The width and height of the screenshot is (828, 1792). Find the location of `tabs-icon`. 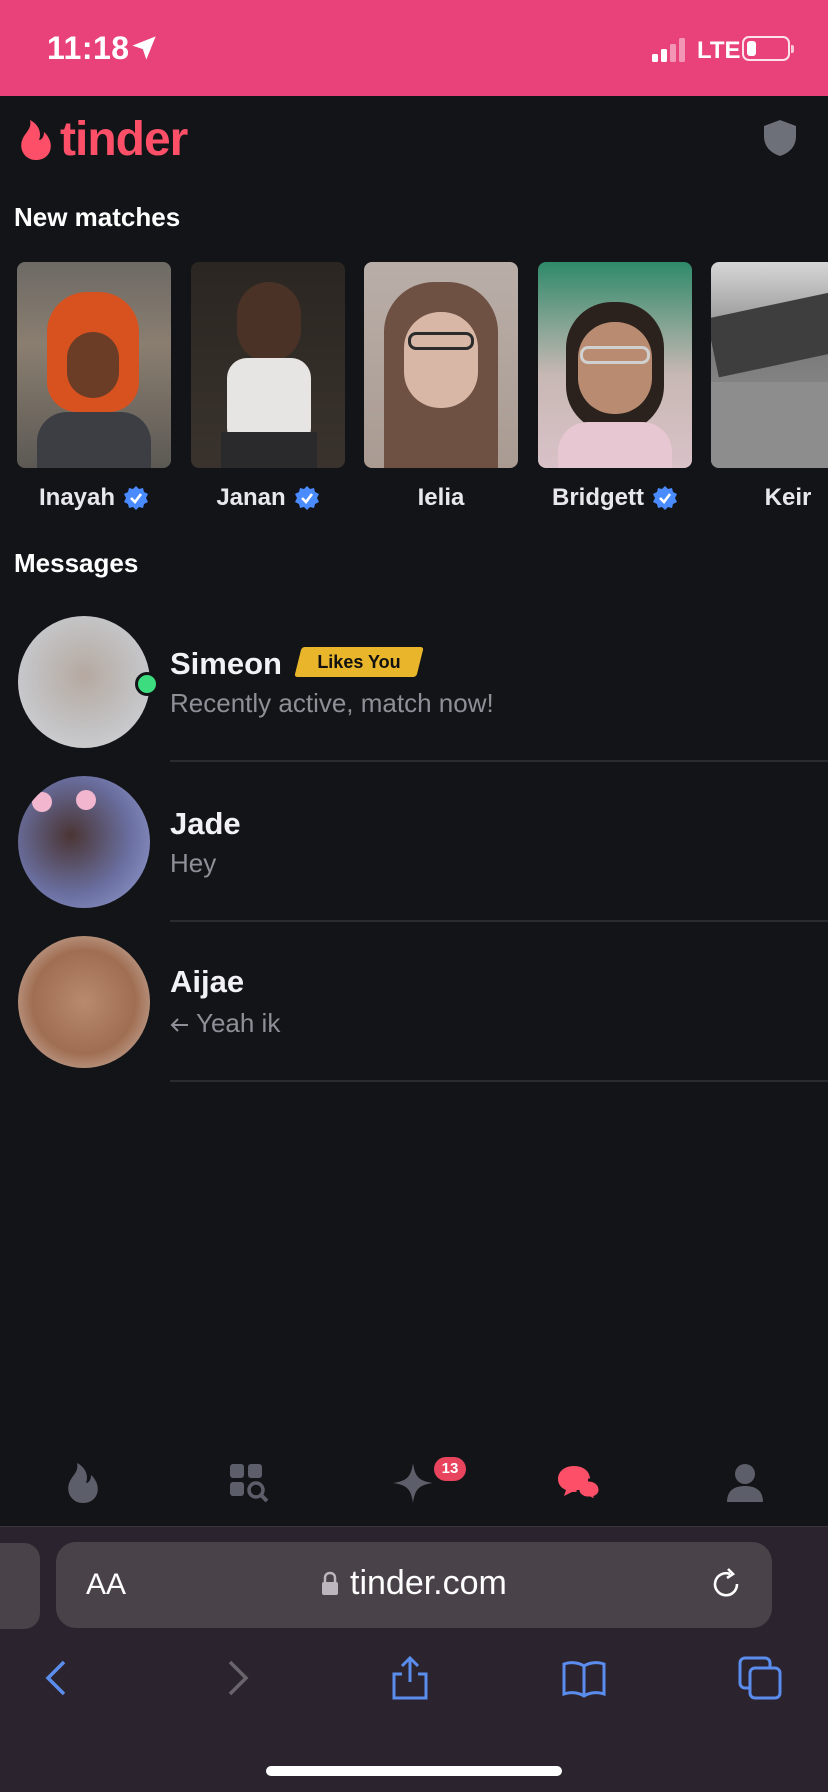

tabs-icon is located at coordinates (760, 1678).